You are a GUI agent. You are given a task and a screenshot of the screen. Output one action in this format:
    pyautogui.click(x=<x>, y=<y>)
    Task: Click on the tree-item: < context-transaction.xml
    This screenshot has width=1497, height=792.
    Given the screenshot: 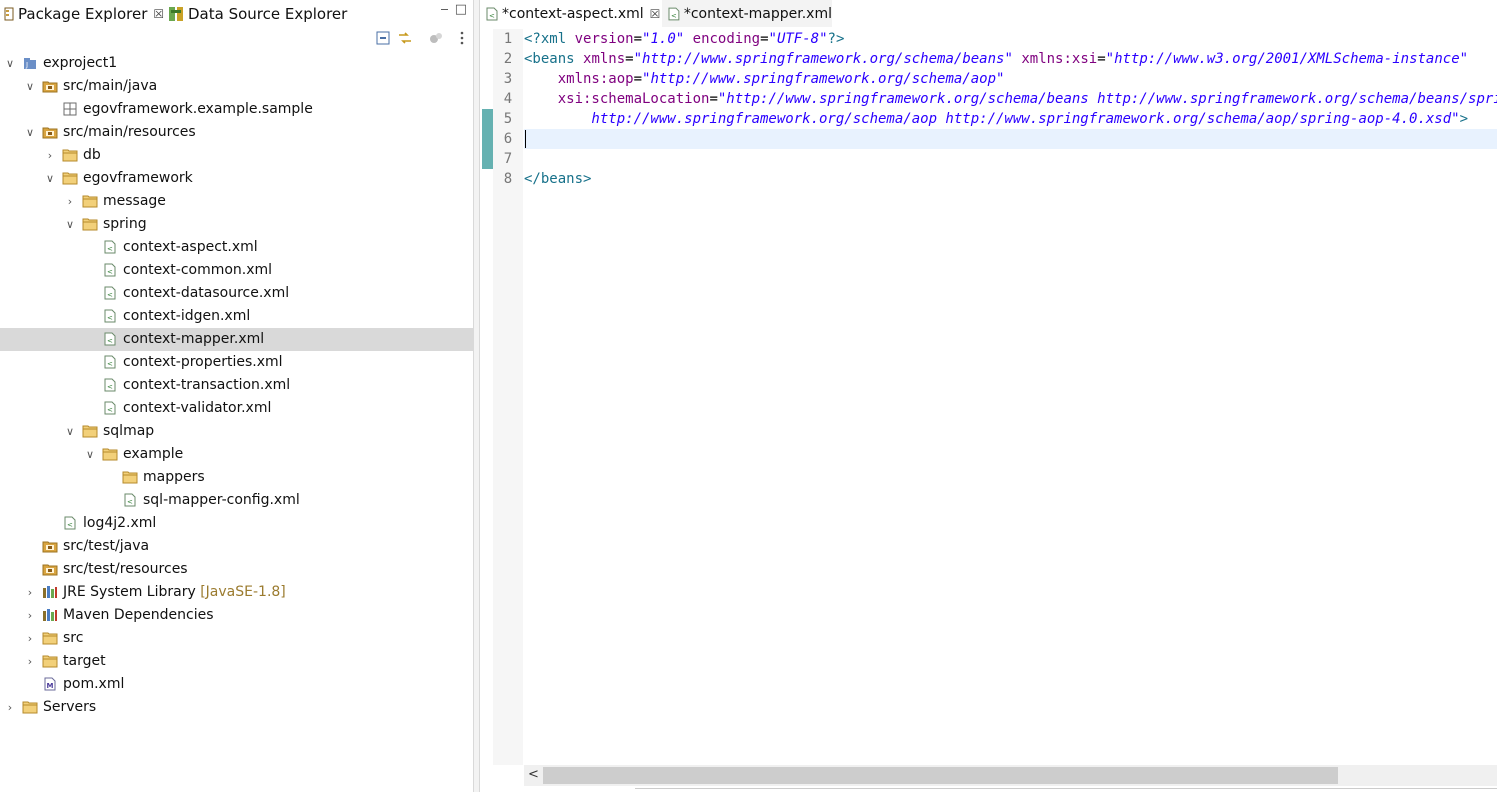 What is the action you would take?
    pyautogui.click(x=236, y=385)
    